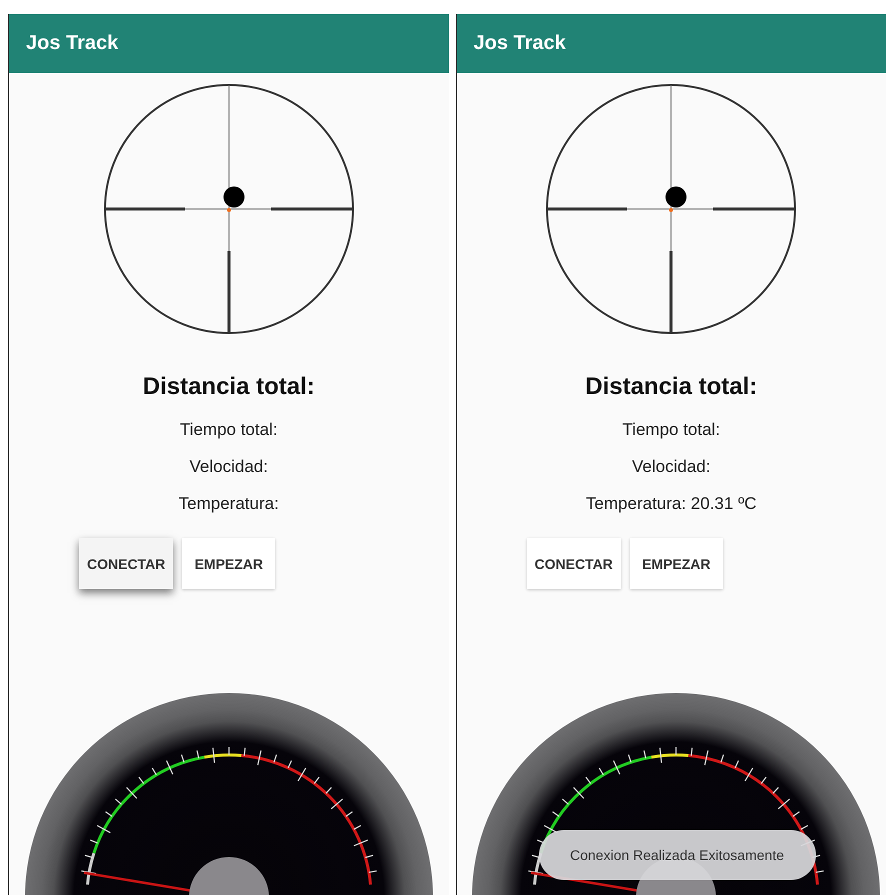  What do you see at coordinates (671, 504) in the screenshot?
I see `stat-label: Temperatura: 20.31 ºC` at bounding box center [671, 504].